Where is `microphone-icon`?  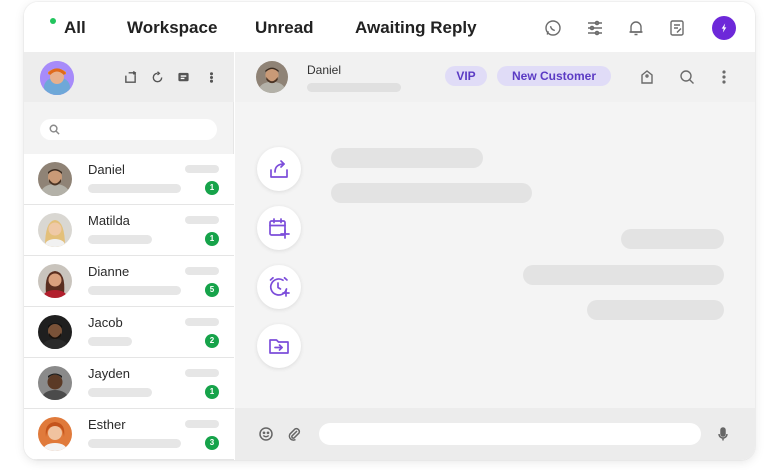
microphone-icon is located at coordinates (723, 434).